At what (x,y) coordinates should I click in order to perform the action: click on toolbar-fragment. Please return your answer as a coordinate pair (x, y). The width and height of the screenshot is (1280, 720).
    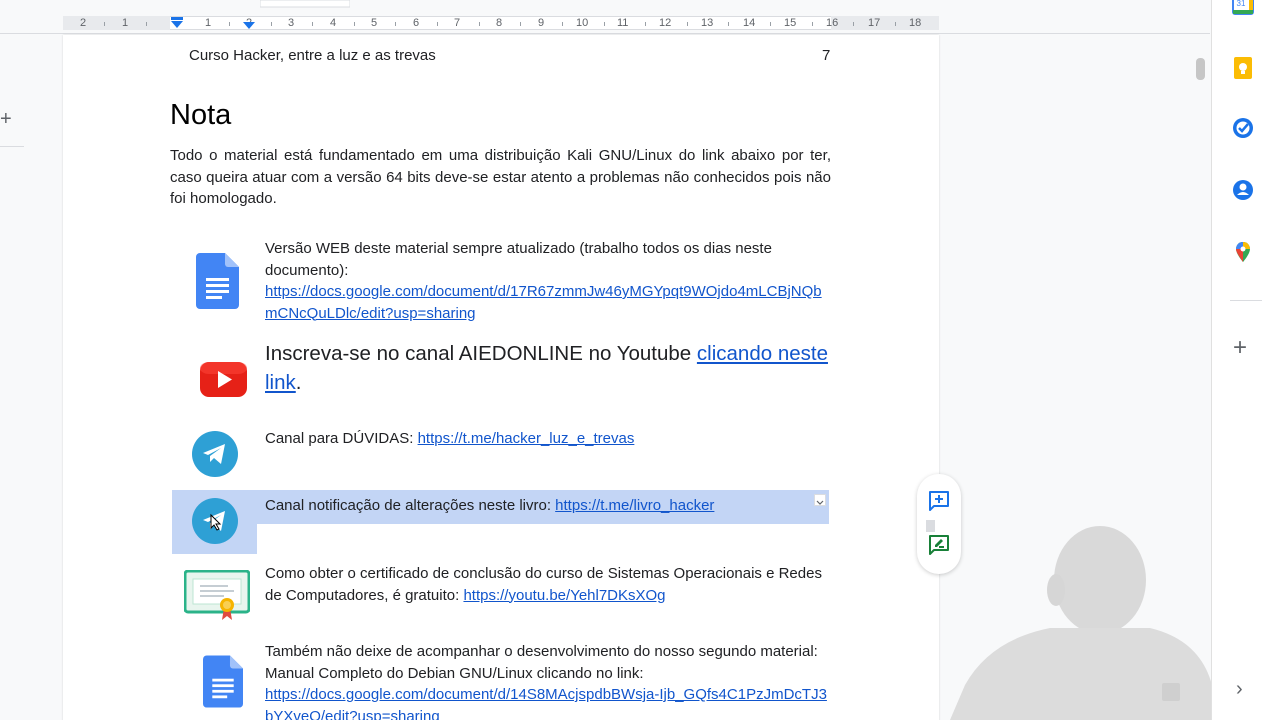
    Looking at the image, I should click on (305, 4).